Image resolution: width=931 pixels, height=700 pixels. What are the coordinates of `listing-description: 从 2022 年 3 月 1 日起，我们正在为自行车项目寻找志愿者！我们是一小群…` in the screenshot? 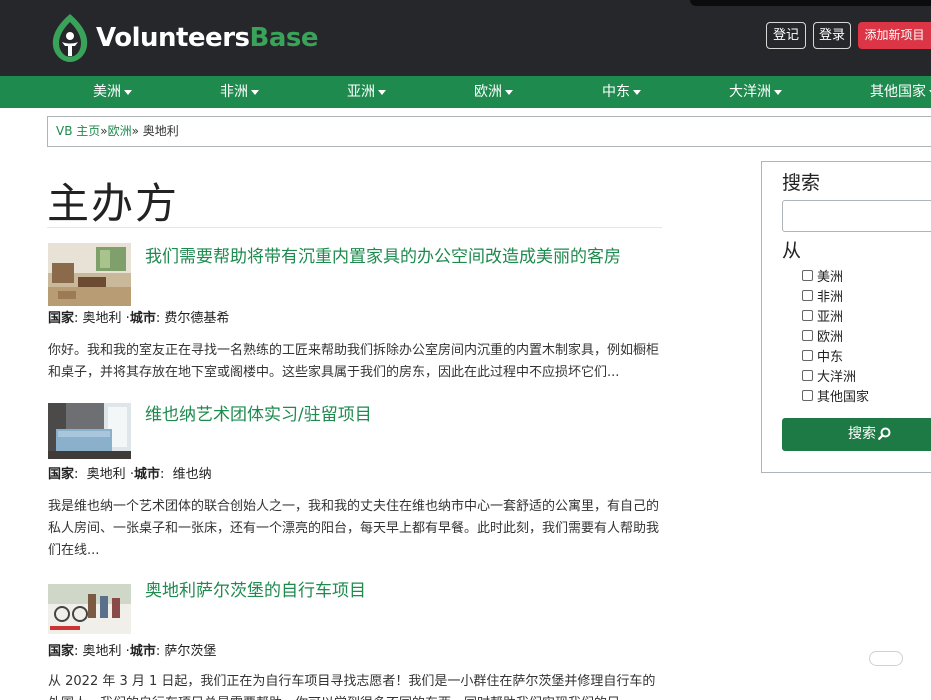 It's located at (352, 687).